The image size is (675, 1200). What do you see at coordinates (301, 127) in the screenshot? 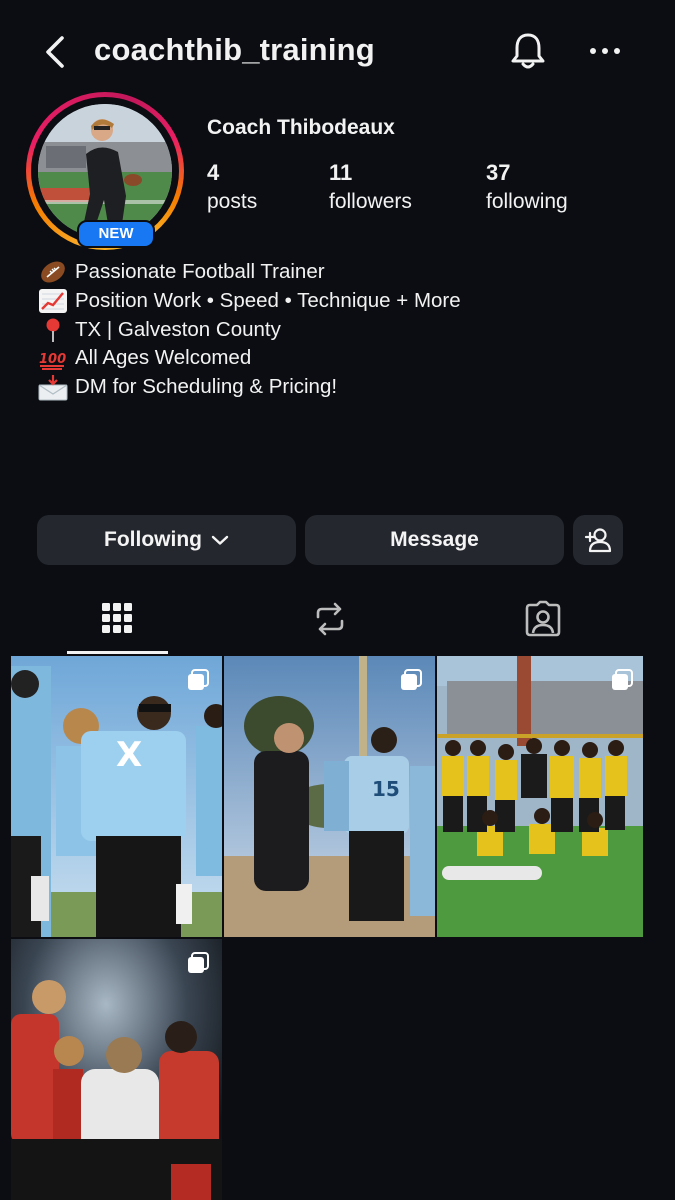
I see `display-name: Coach Thibodeaux` at bounding box center [301, 127].